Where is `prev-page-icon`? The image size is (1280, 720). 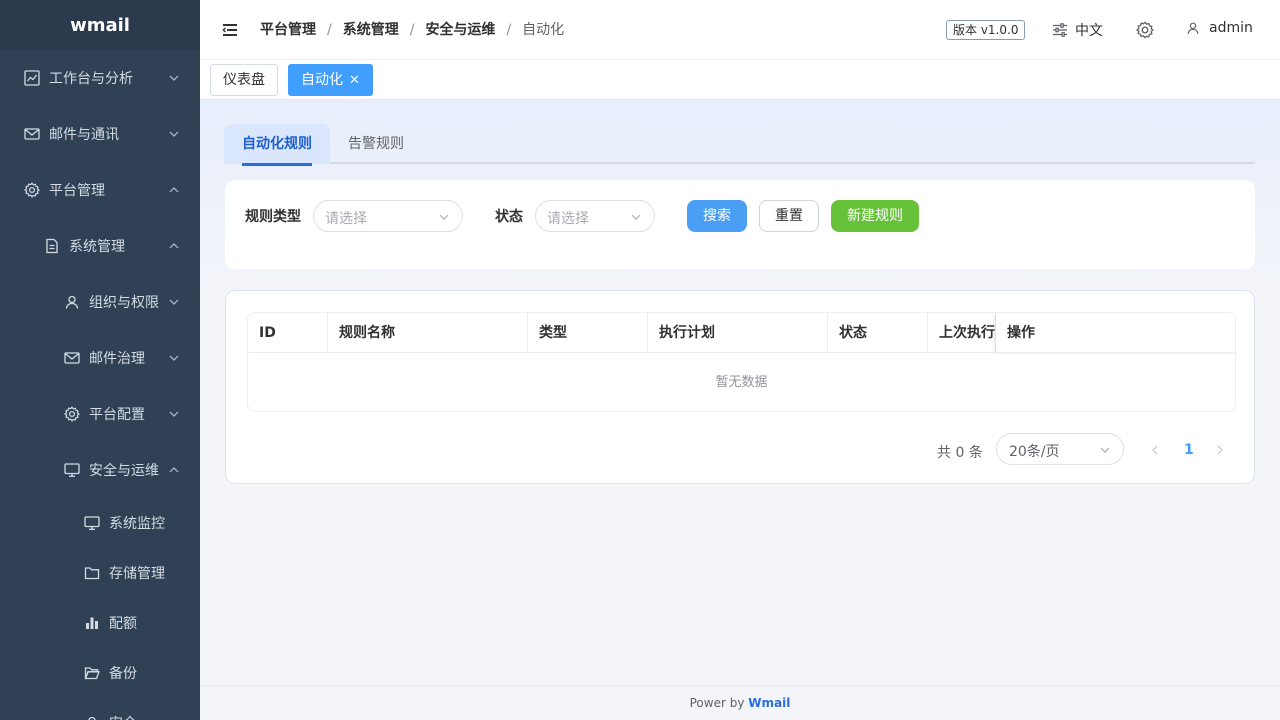 prev-page-icon is located at coordinates (1155, 450).